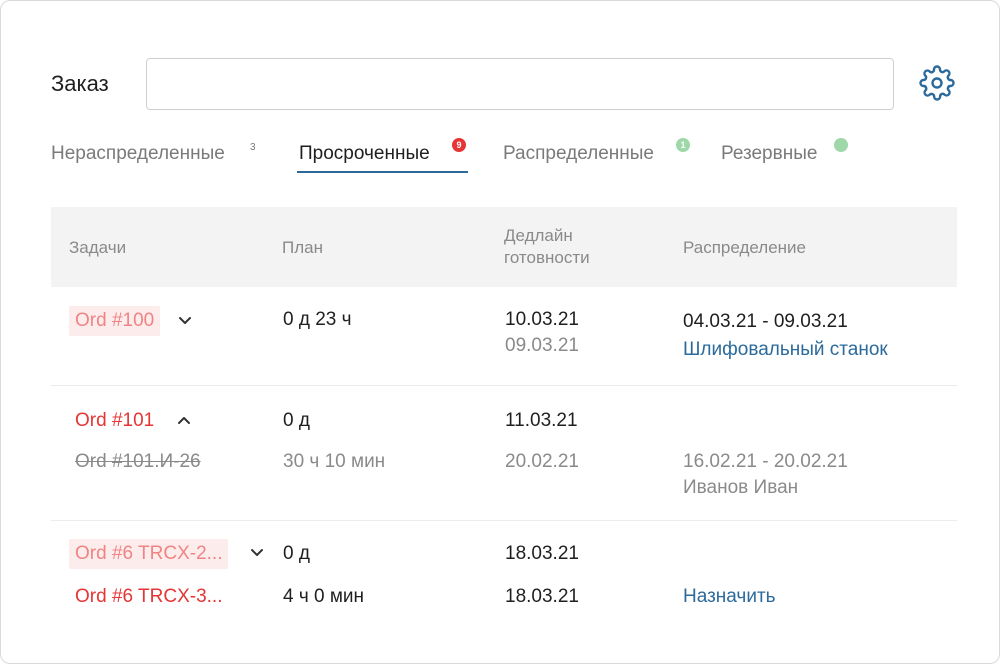 The width and height of the screenshot is (1000, 664). What do you see at coordinates (541, 420) in the screenshot?
I see `deadline-value: 11.03.21` at bounding box center [541, 420].